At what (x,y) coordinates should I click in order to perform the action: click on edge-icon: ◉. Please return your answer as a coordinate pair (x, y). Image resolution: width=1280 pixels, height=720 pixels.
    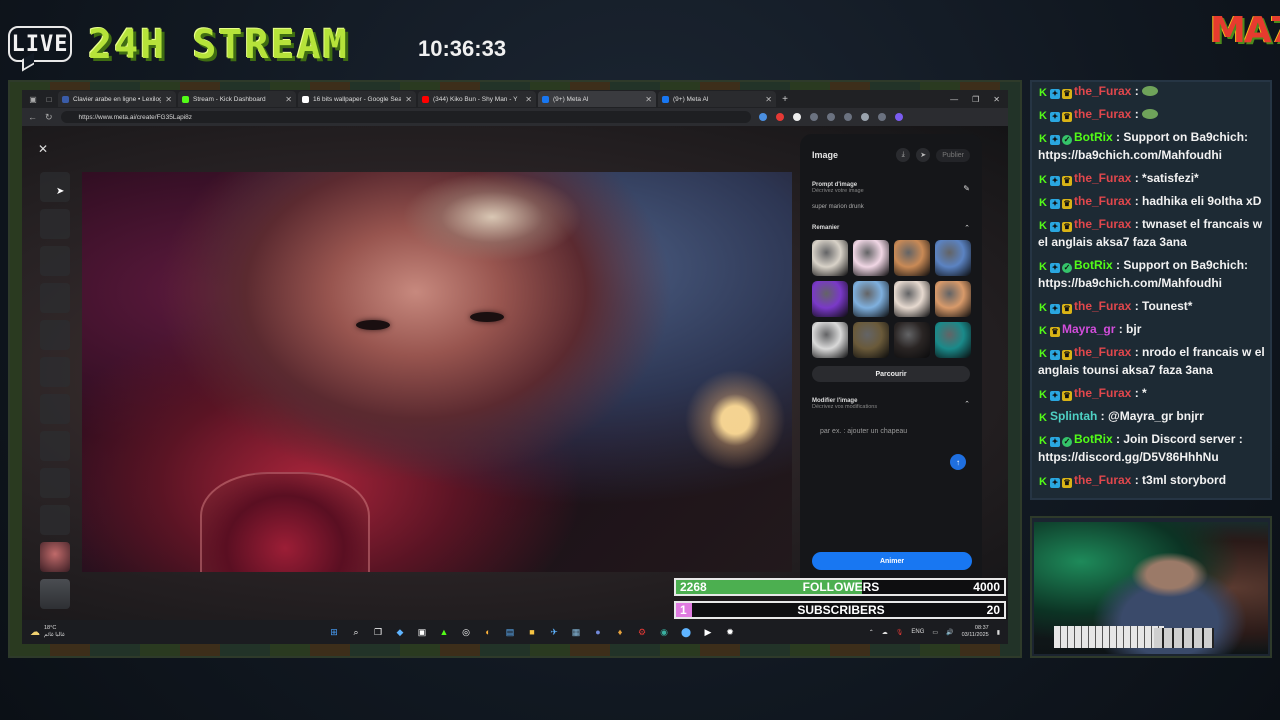
    Looking at the image, I should click on (664, 632).